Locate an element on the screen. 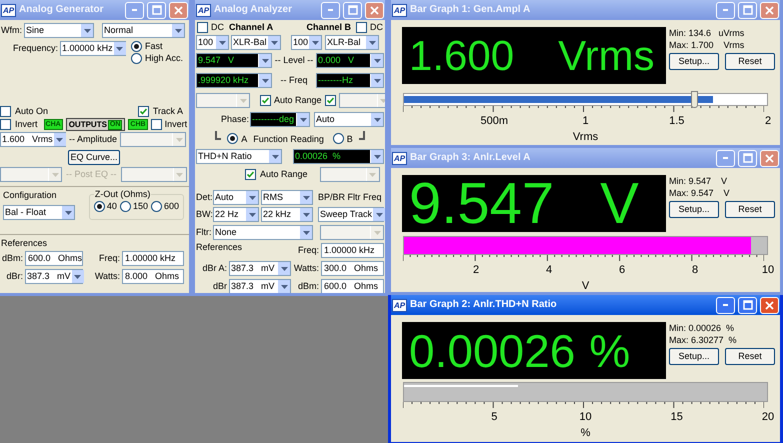  dropdown: 1.00000 kHz is located at coordinates (93, 48).